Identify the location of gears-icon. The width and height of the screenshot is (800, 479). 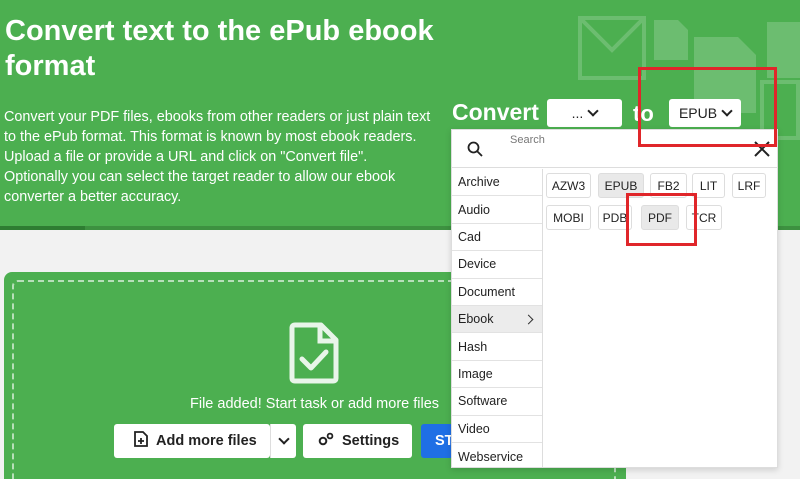
(326, 441).